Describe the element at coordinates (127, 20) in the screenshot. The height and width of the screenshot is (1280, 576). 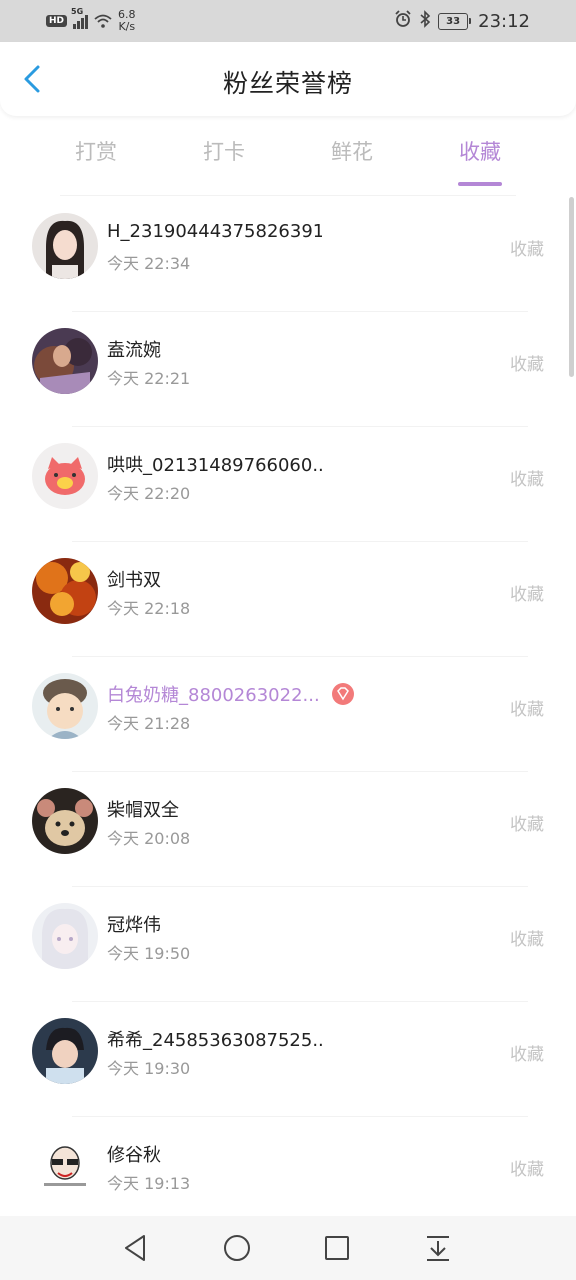
I see `network-speed: 6.8 K/s` at that location.